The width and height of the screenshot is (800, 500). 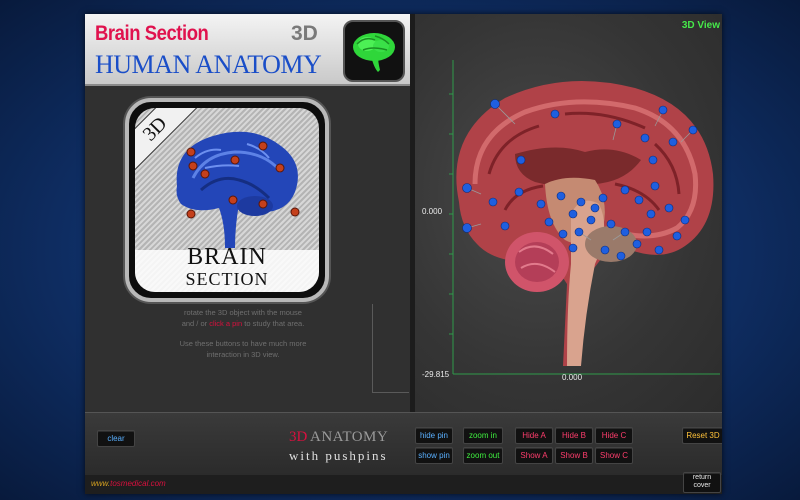 I want to click on y-axis-min-label: -29.815, so click(x=436, y=374).